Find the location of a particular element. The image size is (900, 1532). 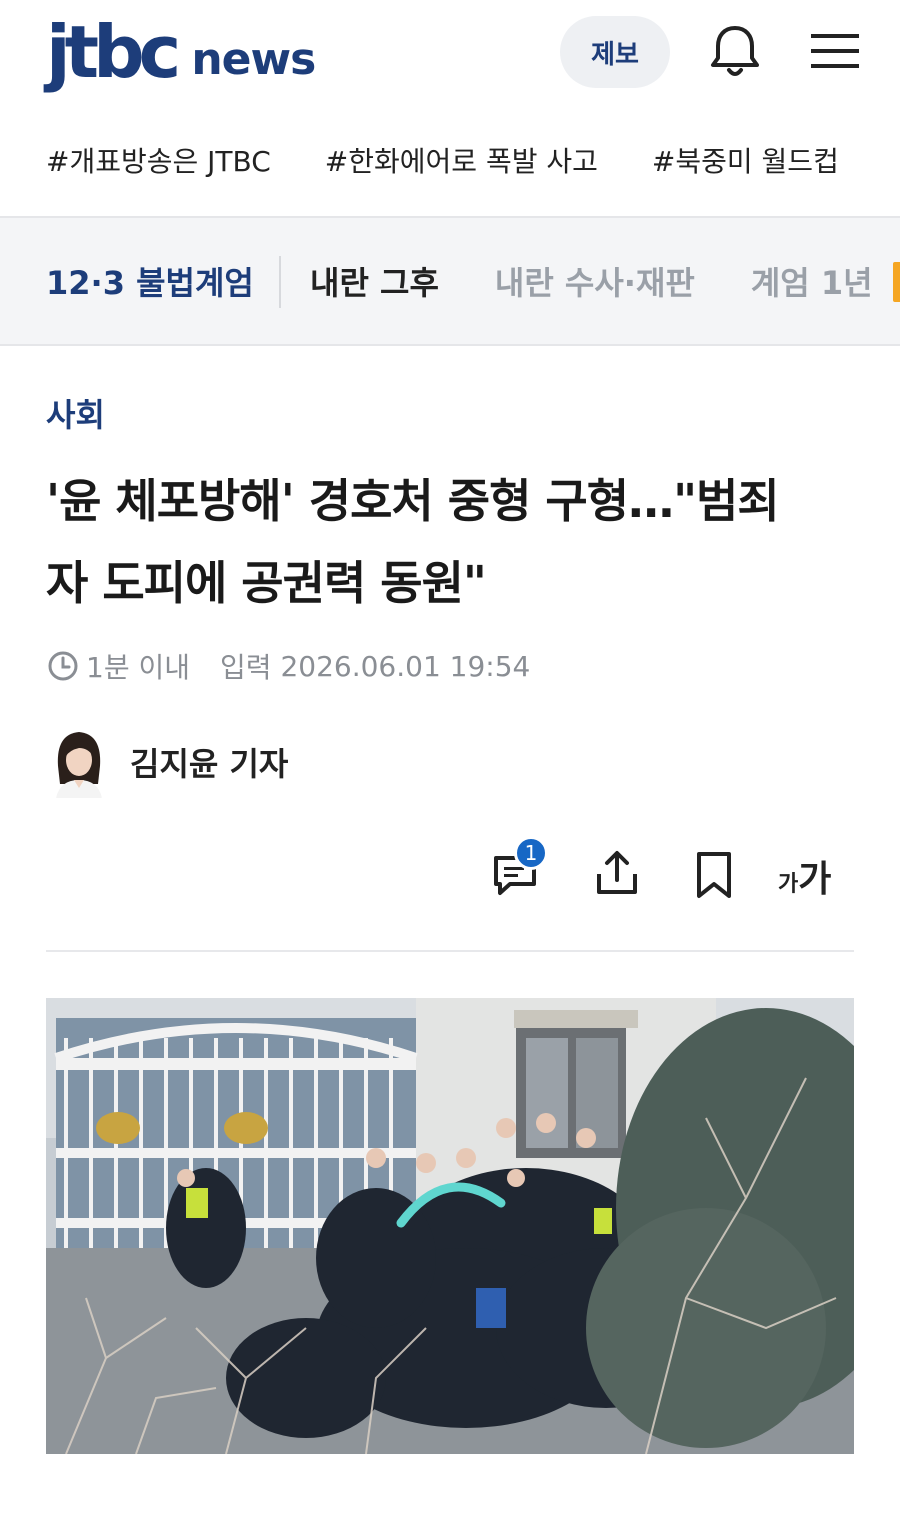

hashtag-item: #개표방송은 JTBC is located at coordinates (158, 162).